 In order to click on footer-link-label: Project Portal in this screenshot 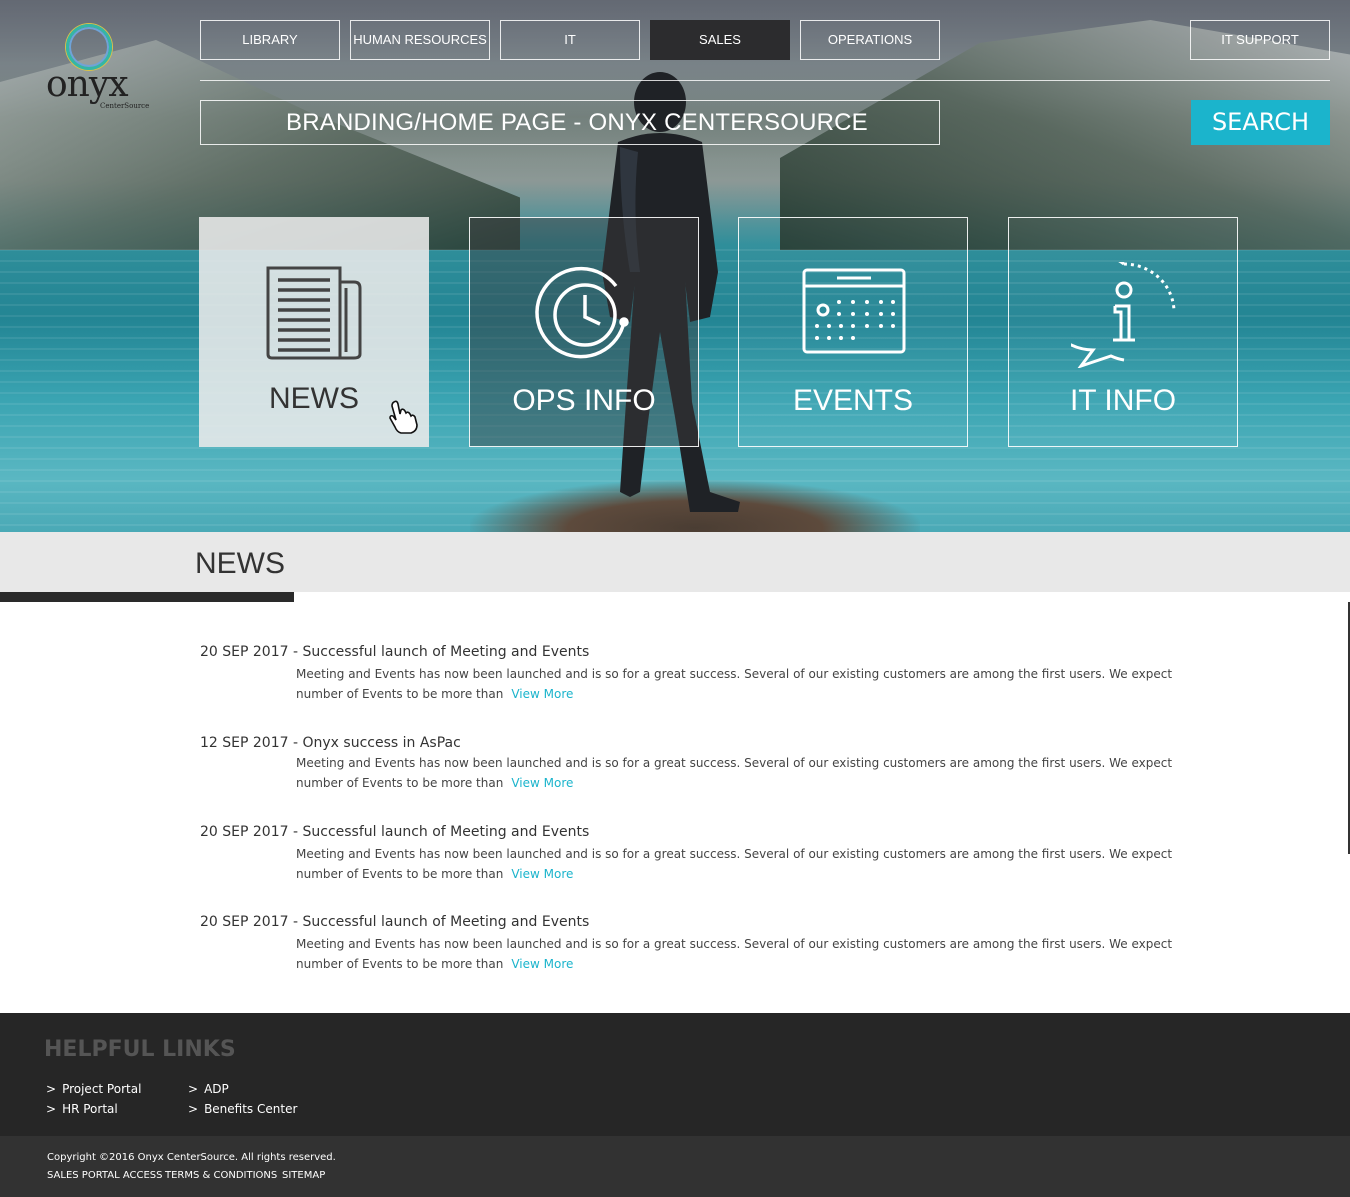, I will do `click(102, 1089)`.